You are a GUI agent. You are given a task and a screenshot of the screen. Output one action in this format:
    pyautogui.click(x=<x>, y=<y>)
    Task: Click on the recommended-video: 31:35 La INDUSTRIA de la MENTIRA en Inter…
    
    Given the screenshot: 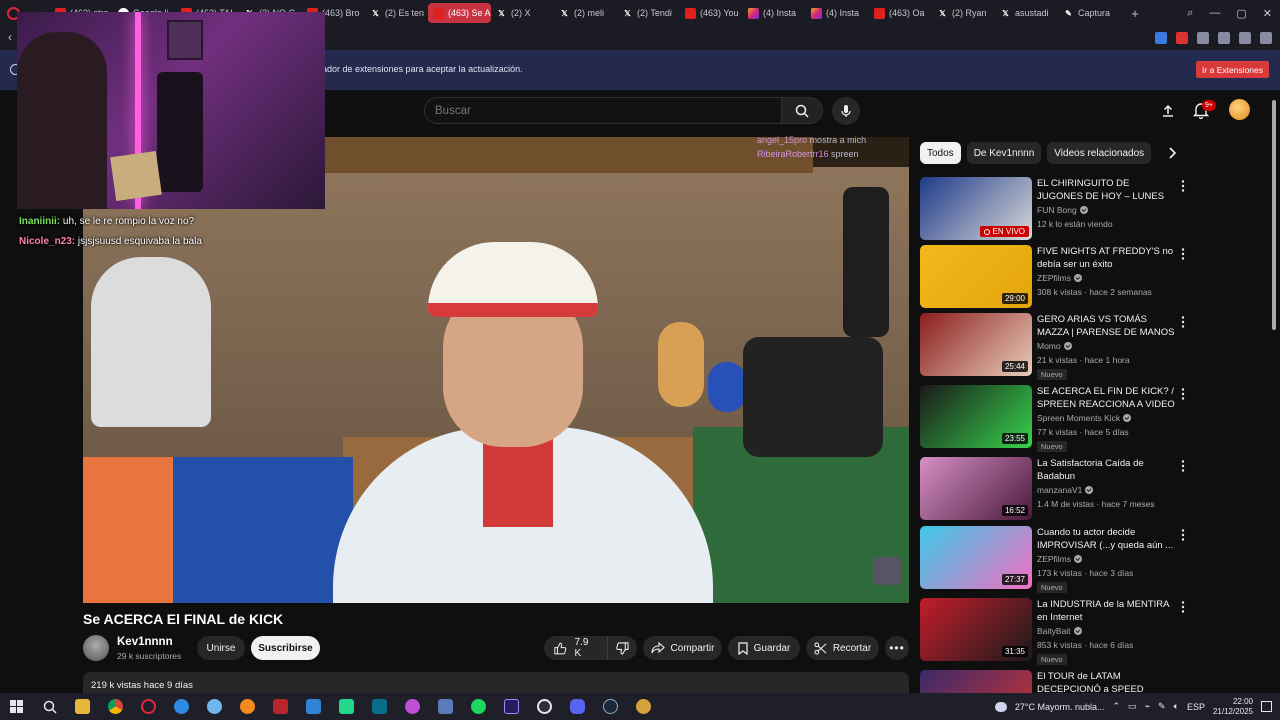 What is the action you would take?
    pyautogui.click(x=1055, y=631)
    